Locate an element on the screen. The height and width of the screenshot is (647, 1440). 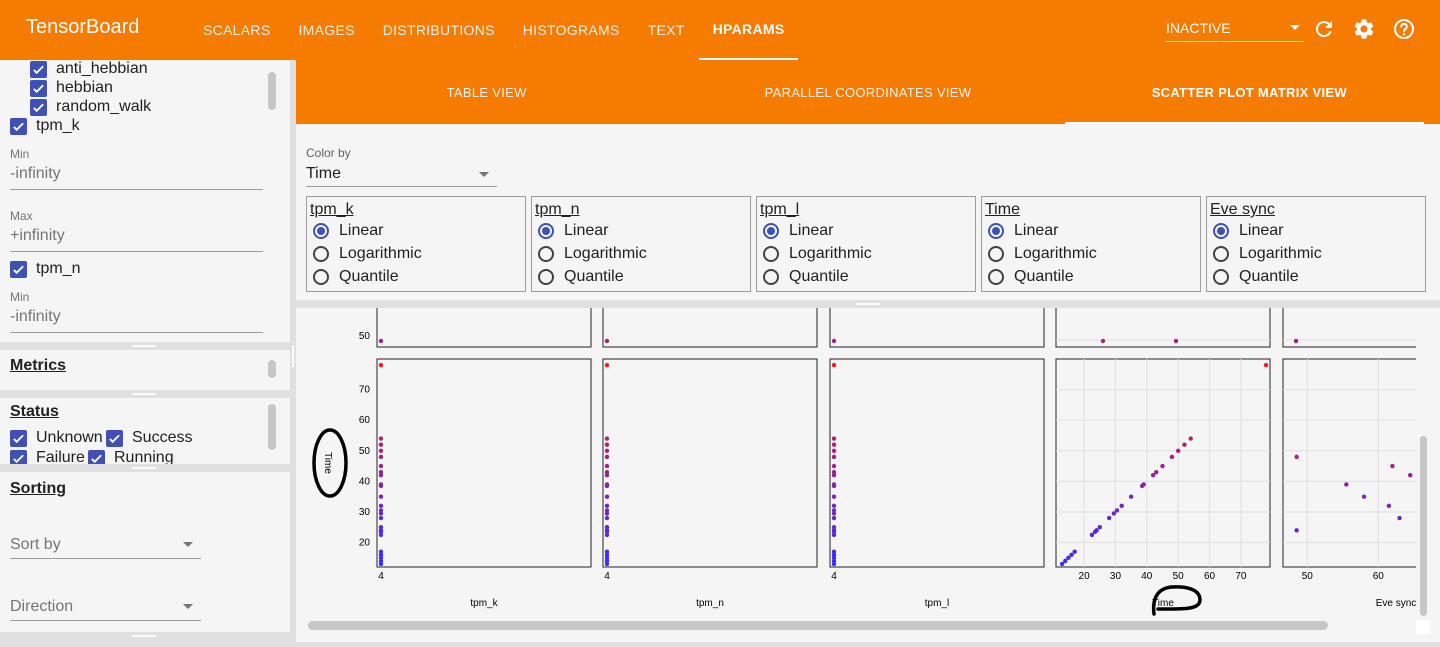
x-axis-label: Eve sync is located at coordinates (1396, 603).